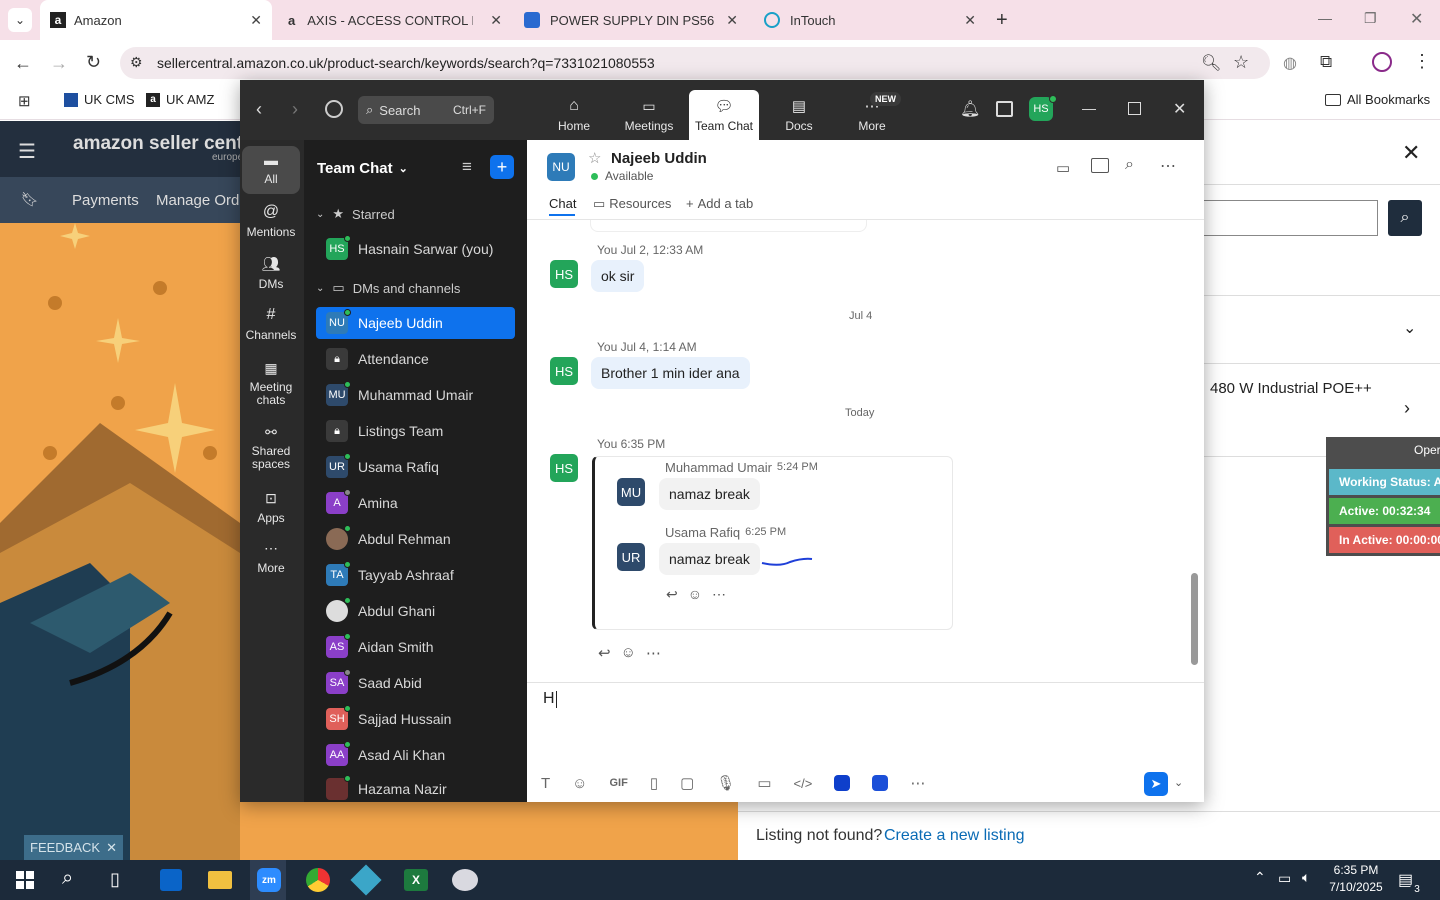 This screenshot has height=900, width=1440. What do you see at coordinates (220, 880) in the screenshot?
I see `file-explorer-icon` at bounding box center [220, 880].